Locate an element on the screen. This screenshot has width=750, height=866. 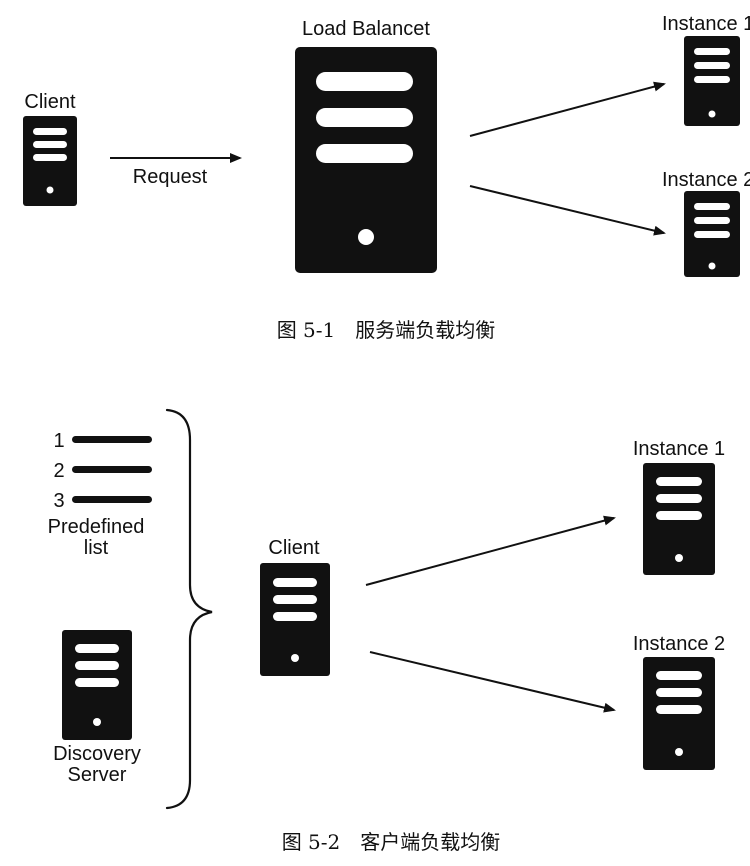
instance2-server-icon is located at coordinates (712, 234).